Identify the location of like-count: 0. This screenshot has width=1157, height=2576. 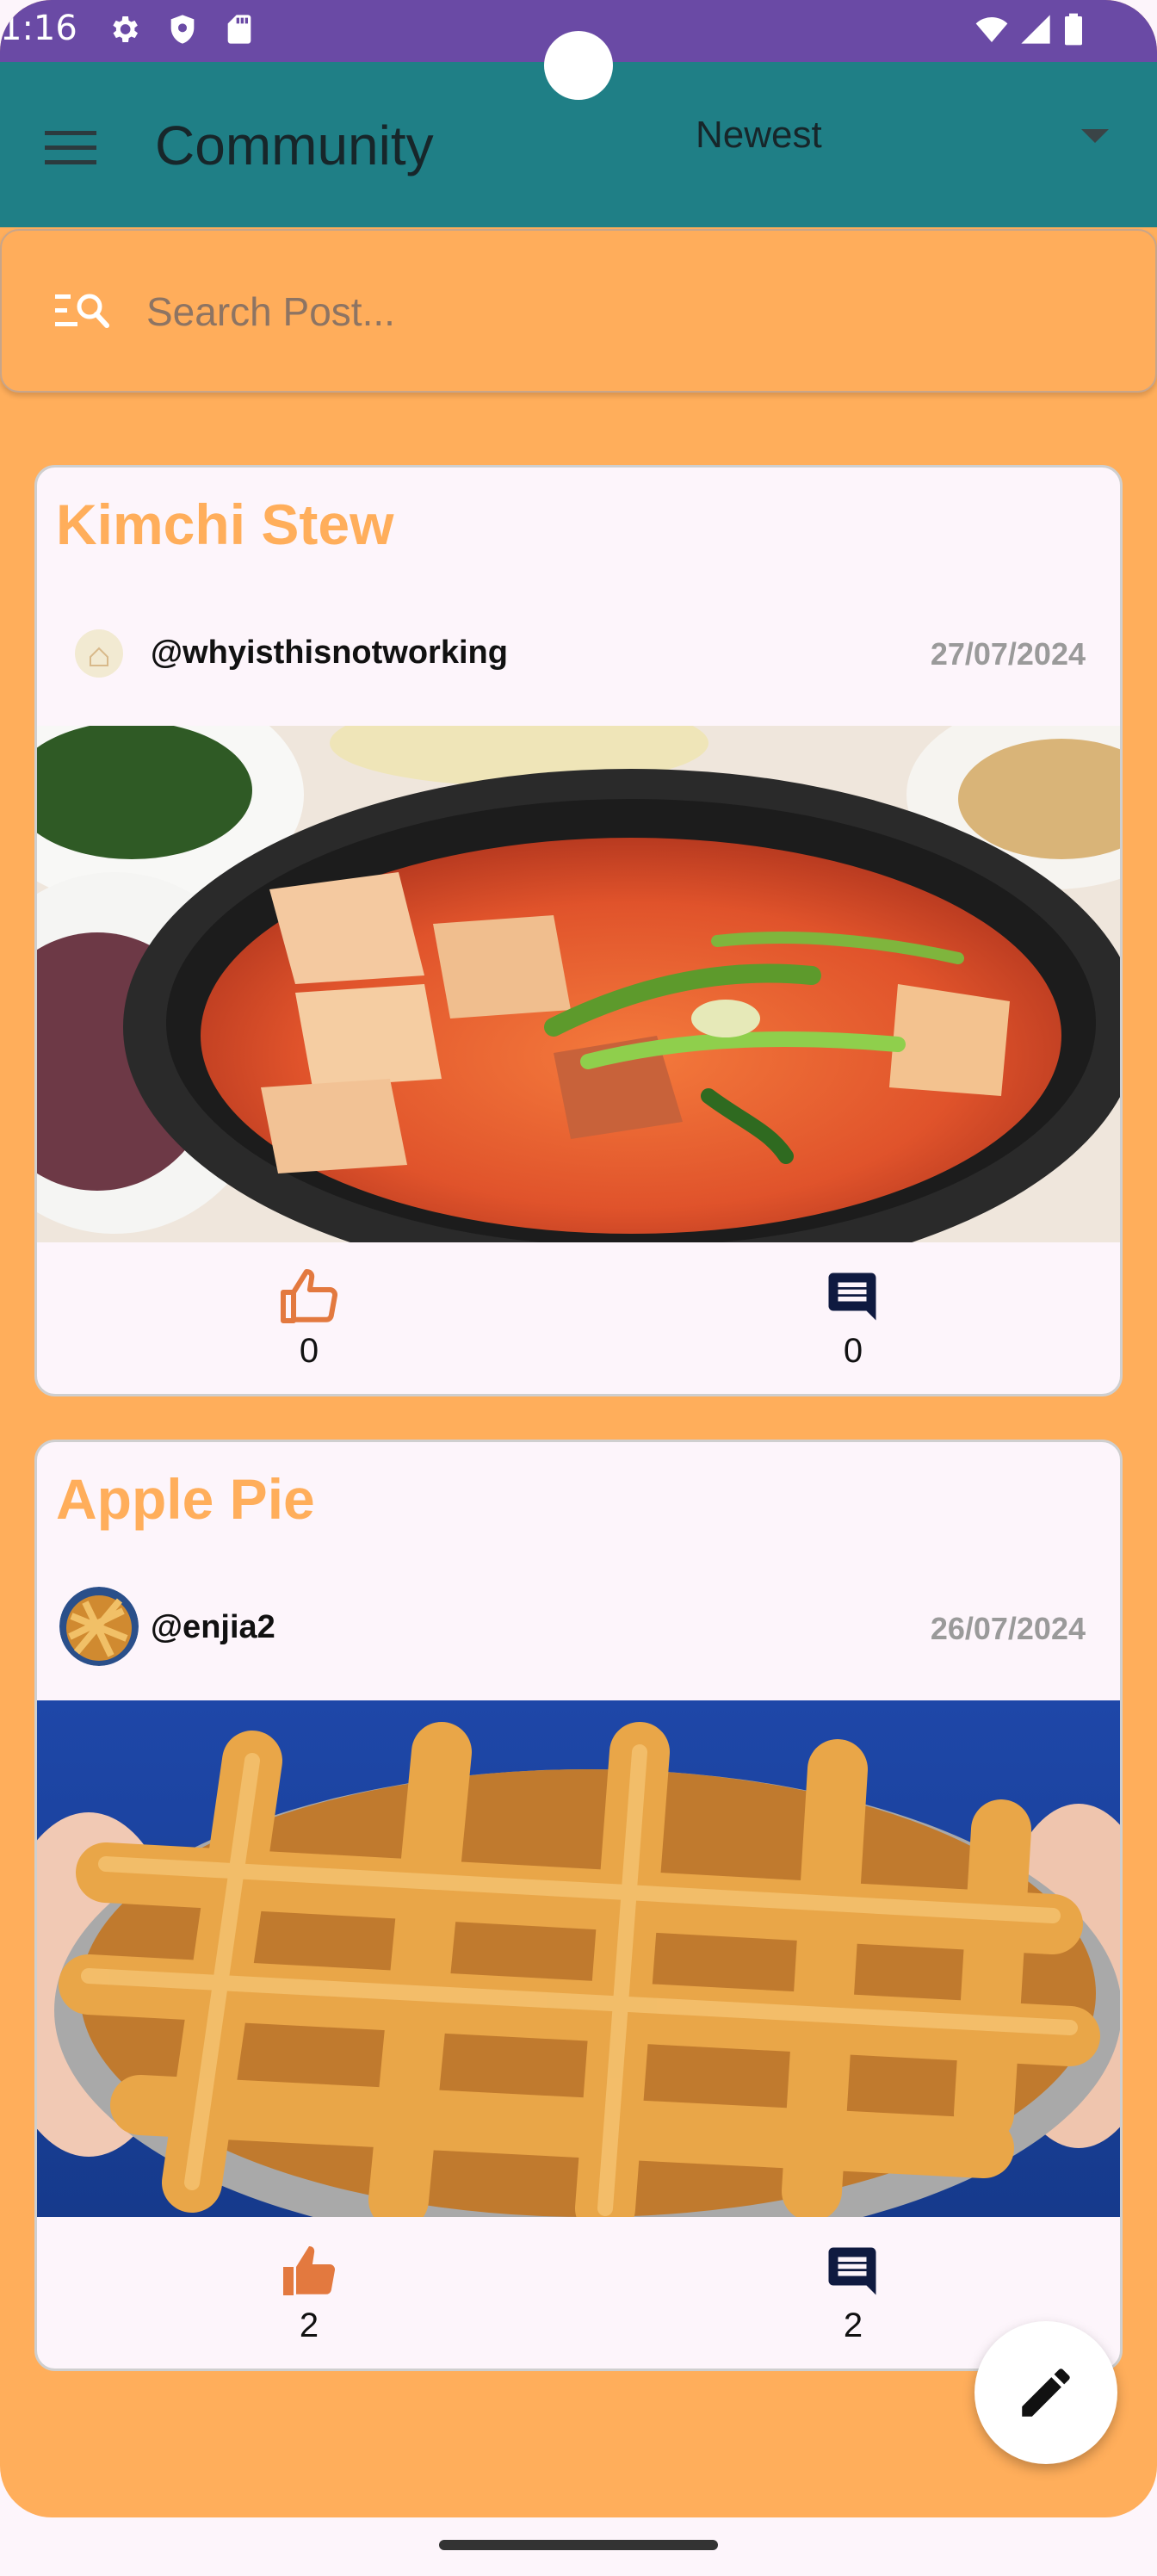
(309, 1351).